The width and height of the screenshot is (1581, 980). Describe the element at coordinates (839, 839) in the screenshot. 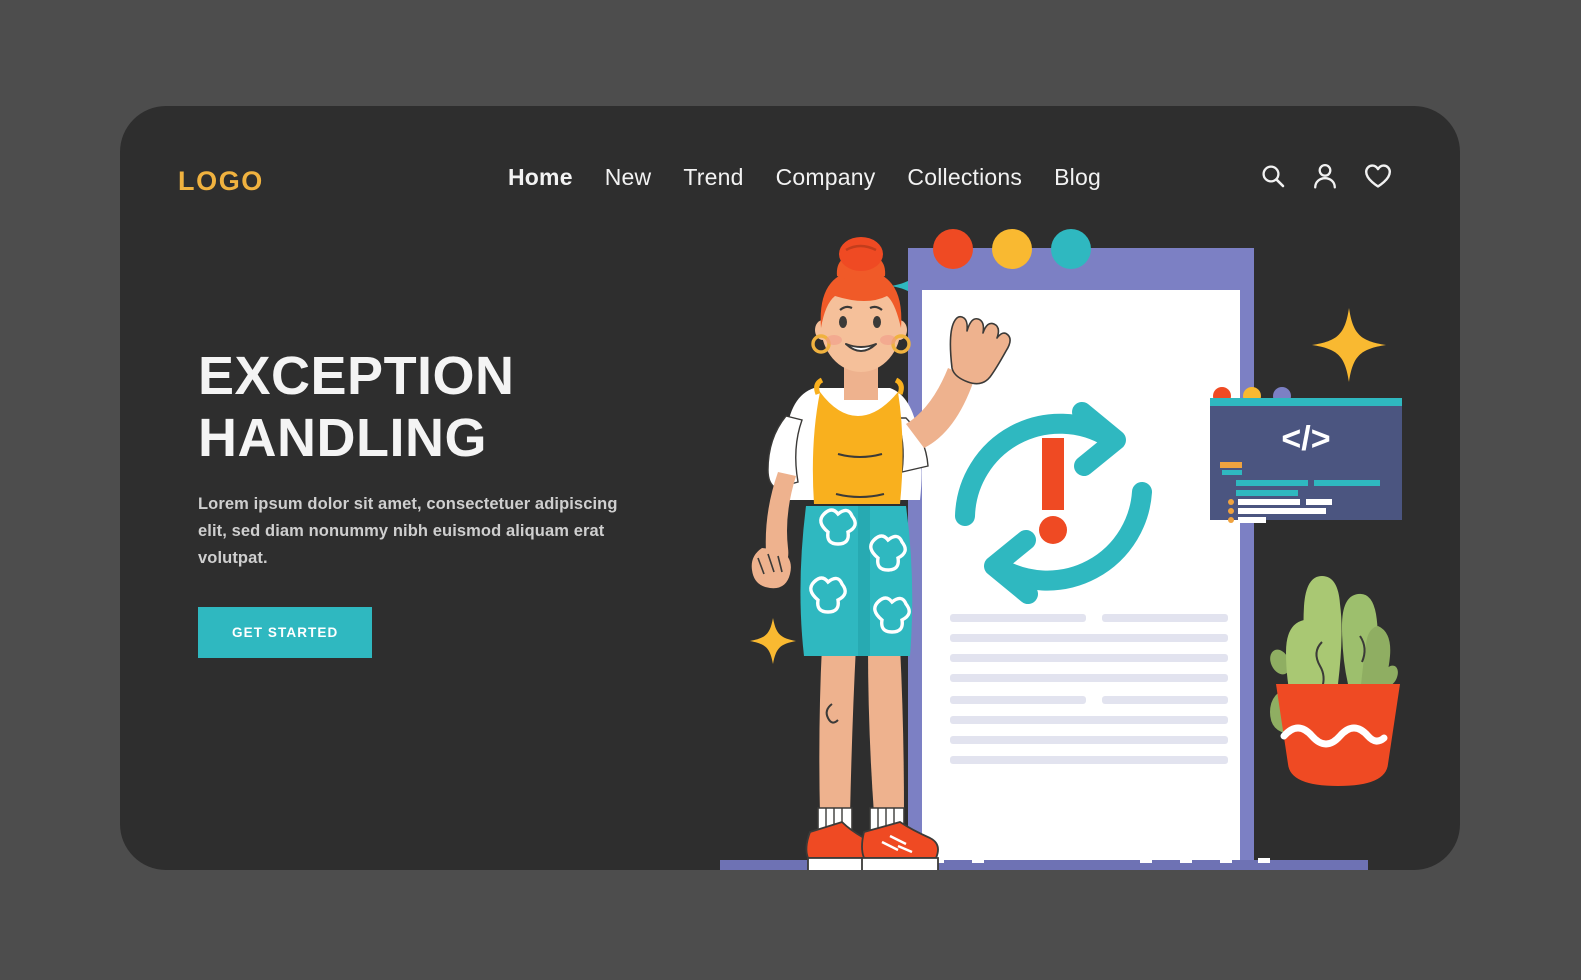

I see `left-shoe` at that location.